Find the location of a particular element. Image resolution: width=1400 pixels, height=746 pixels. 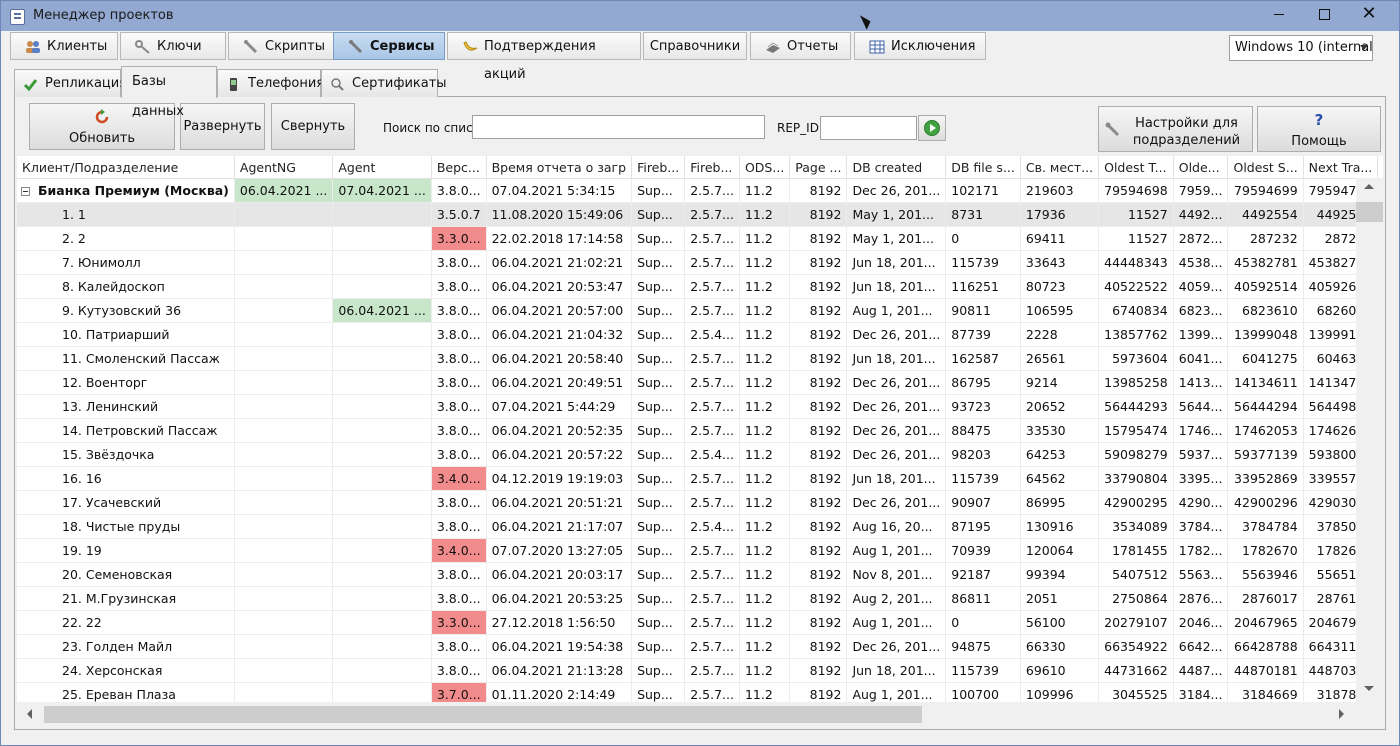

table-cell: 66330 is located at coordinates (1060, 646).